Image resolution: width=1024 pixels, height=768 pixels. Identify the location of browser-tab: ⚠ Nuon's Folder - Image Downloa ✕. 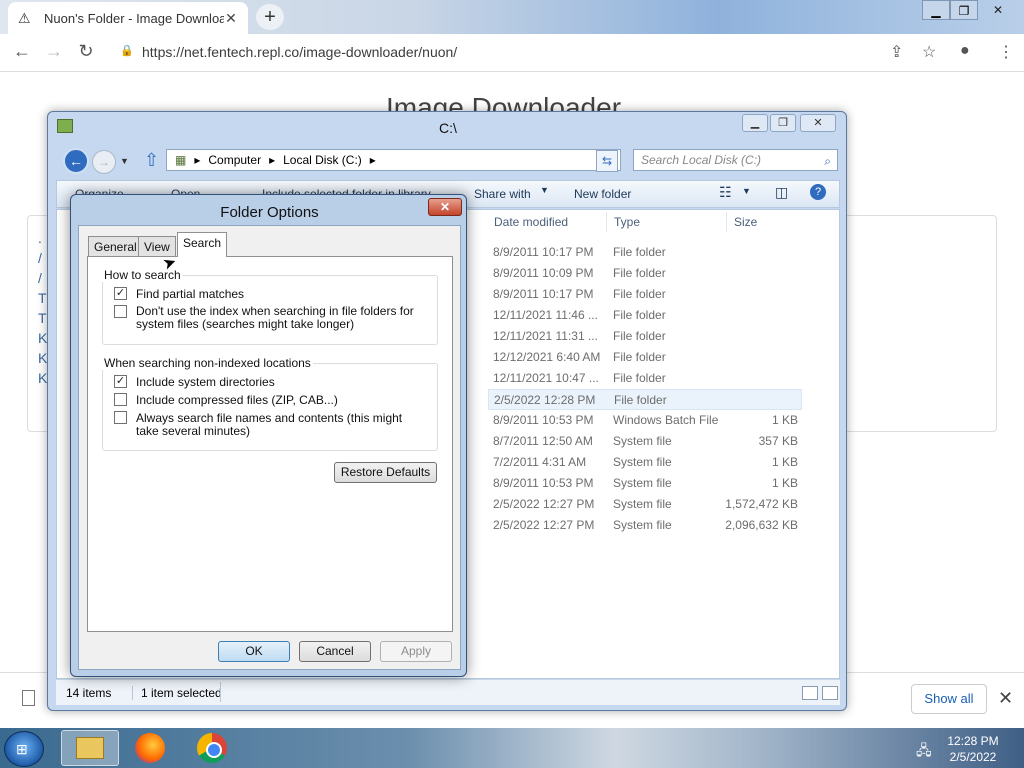
(128, 18).